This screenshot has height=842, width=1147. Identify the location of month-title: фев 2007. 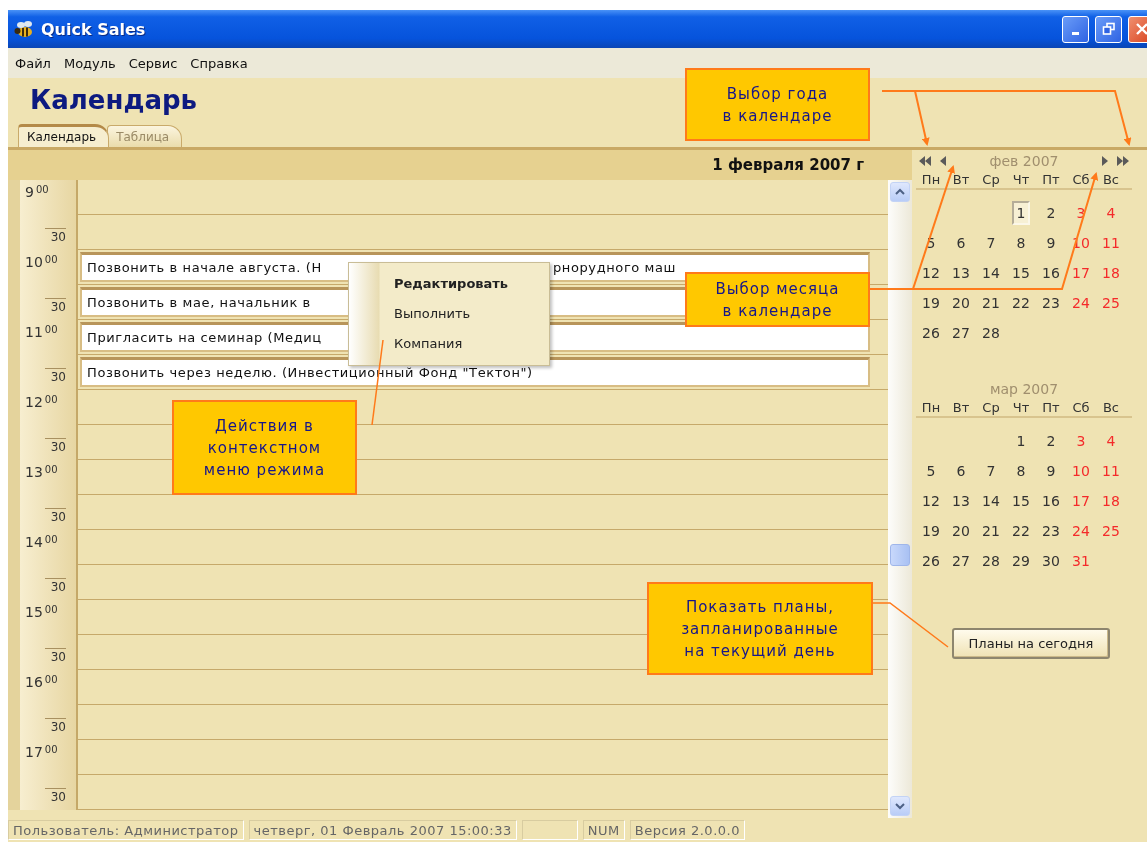
(1024, 161).